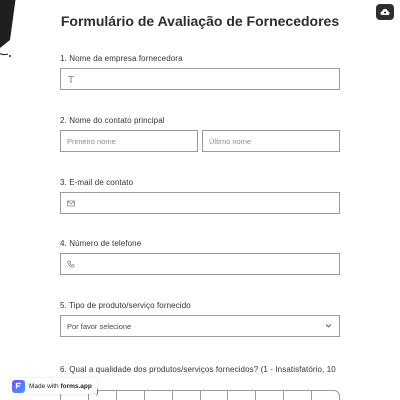  I want to click on email-input, so click(200, 203).